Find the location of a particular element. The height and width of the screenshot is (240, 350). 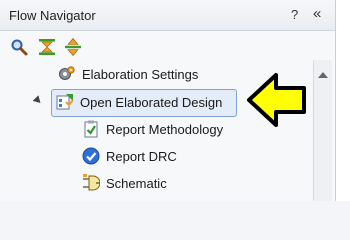

gear-settings-icon is located at coordinates (67, 73).